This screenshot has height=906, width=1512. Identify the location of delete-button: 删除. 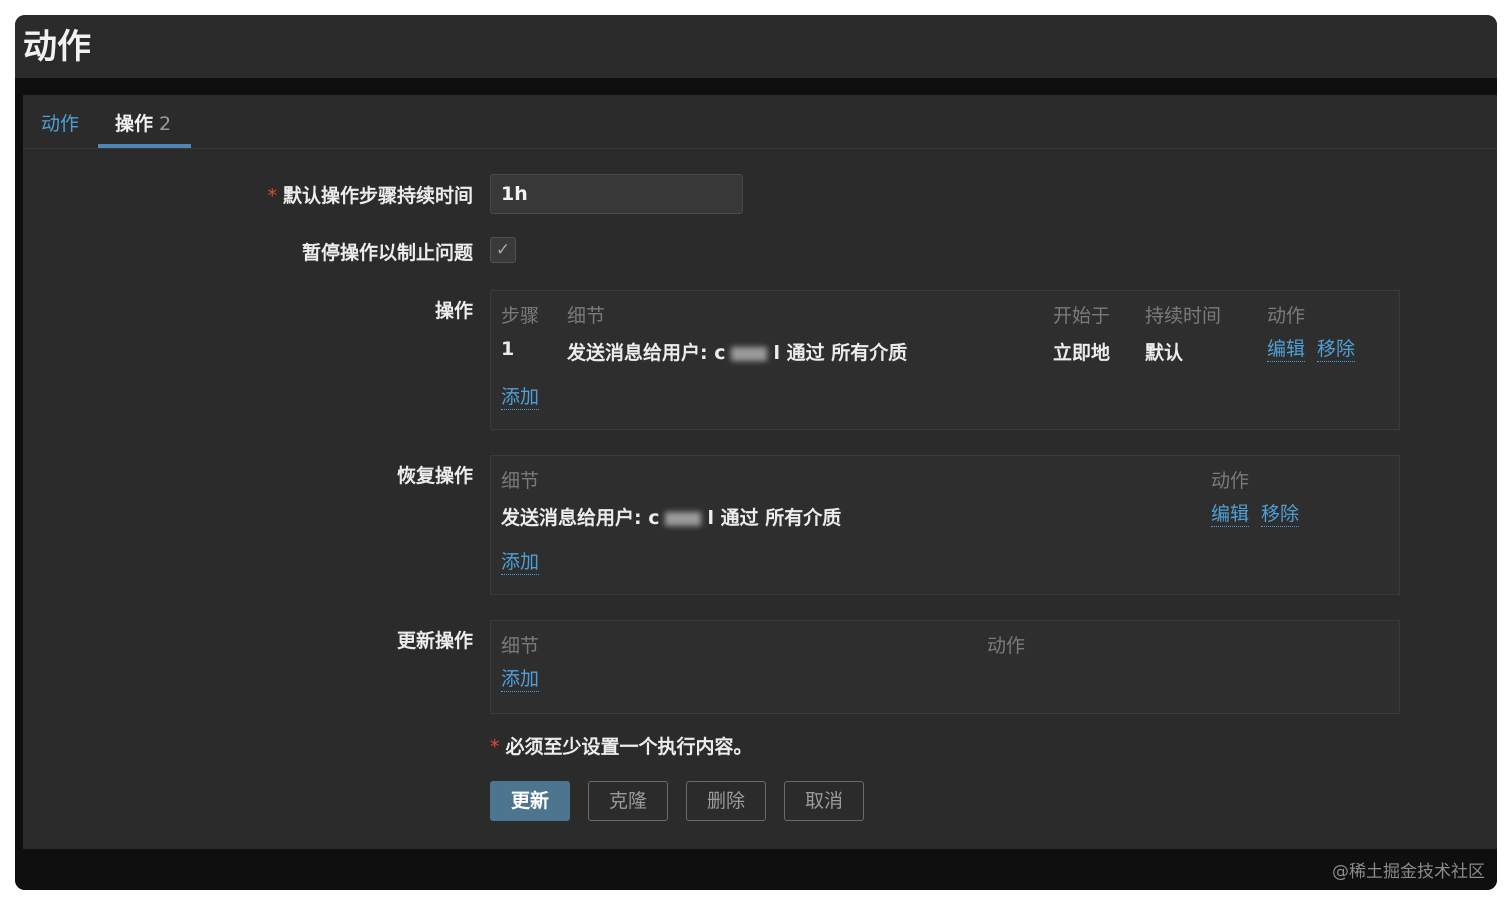
(726, 801).